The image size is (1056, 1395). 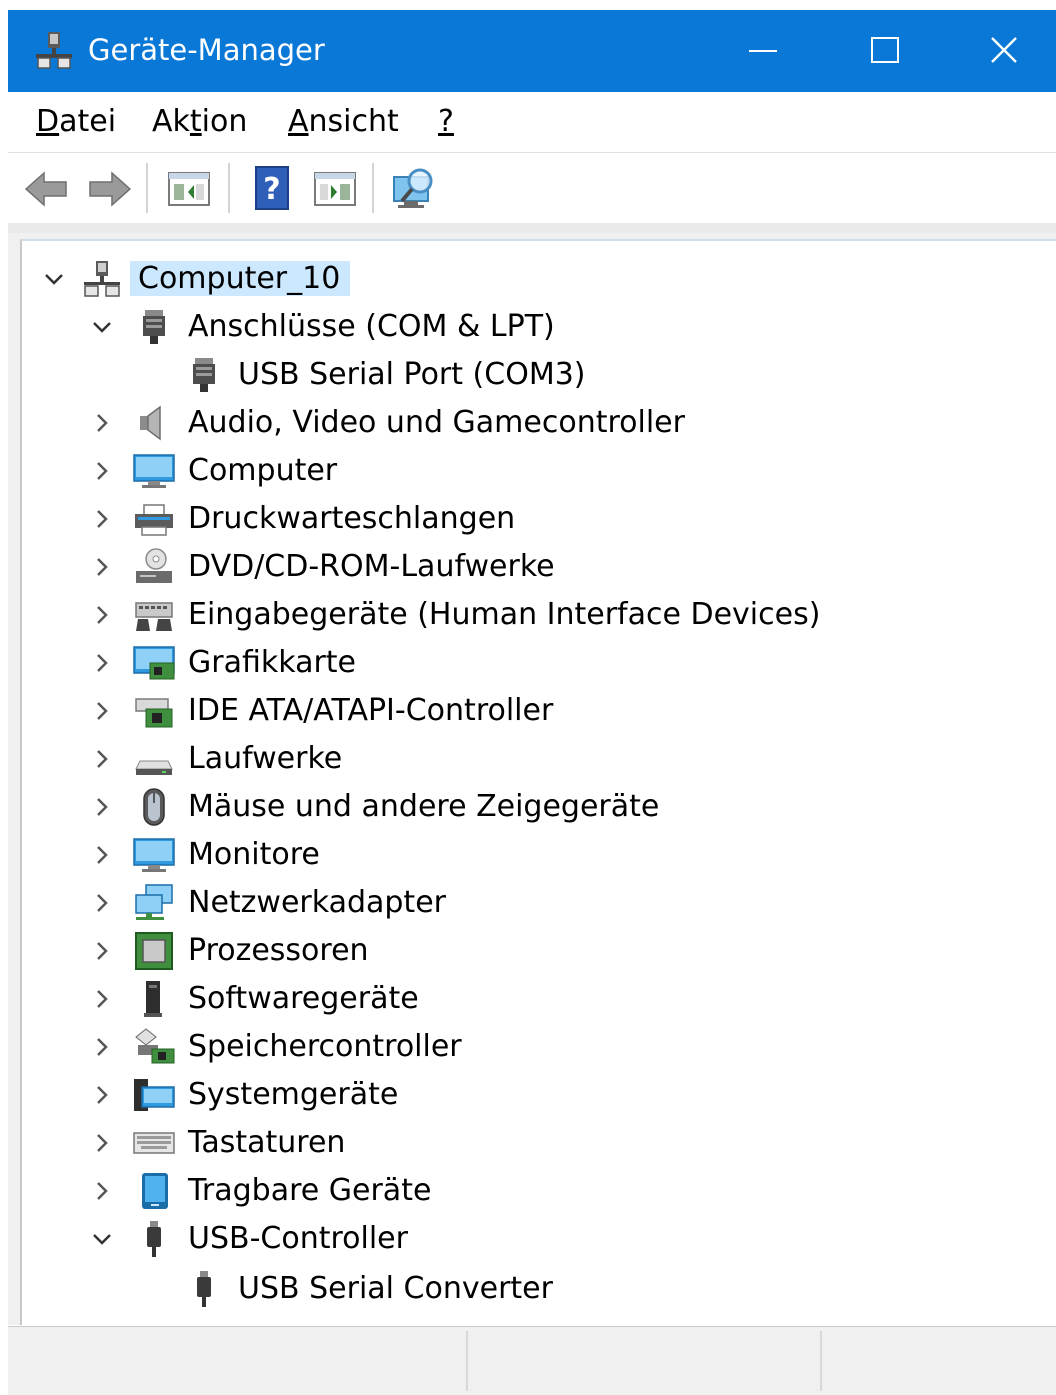 What do you see at coordinates (263, 470) in the screenshot?
I see `tree-node-label: Computer` at bounding box center [263, 470].